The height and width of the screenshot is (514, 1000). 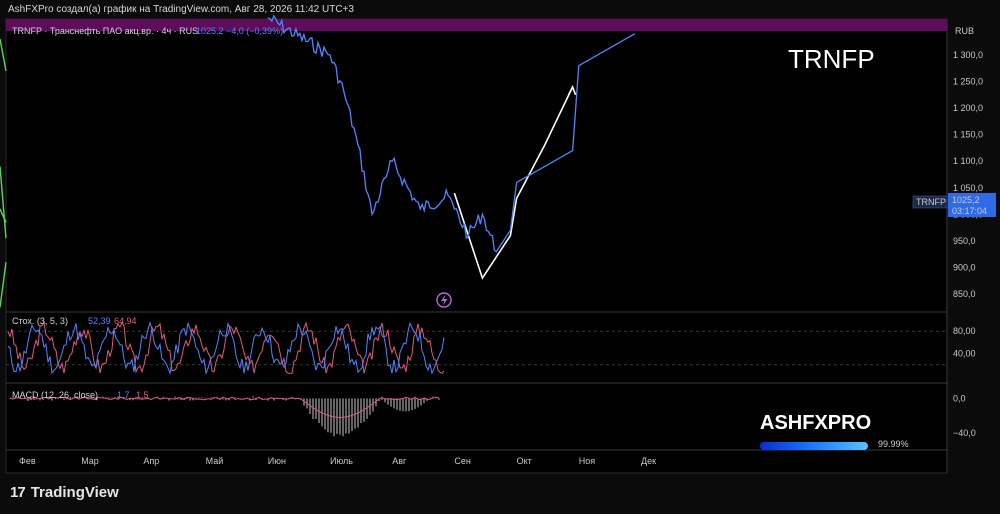 I want to click on time-tick-label: Авг, so click(x=399, y=461).